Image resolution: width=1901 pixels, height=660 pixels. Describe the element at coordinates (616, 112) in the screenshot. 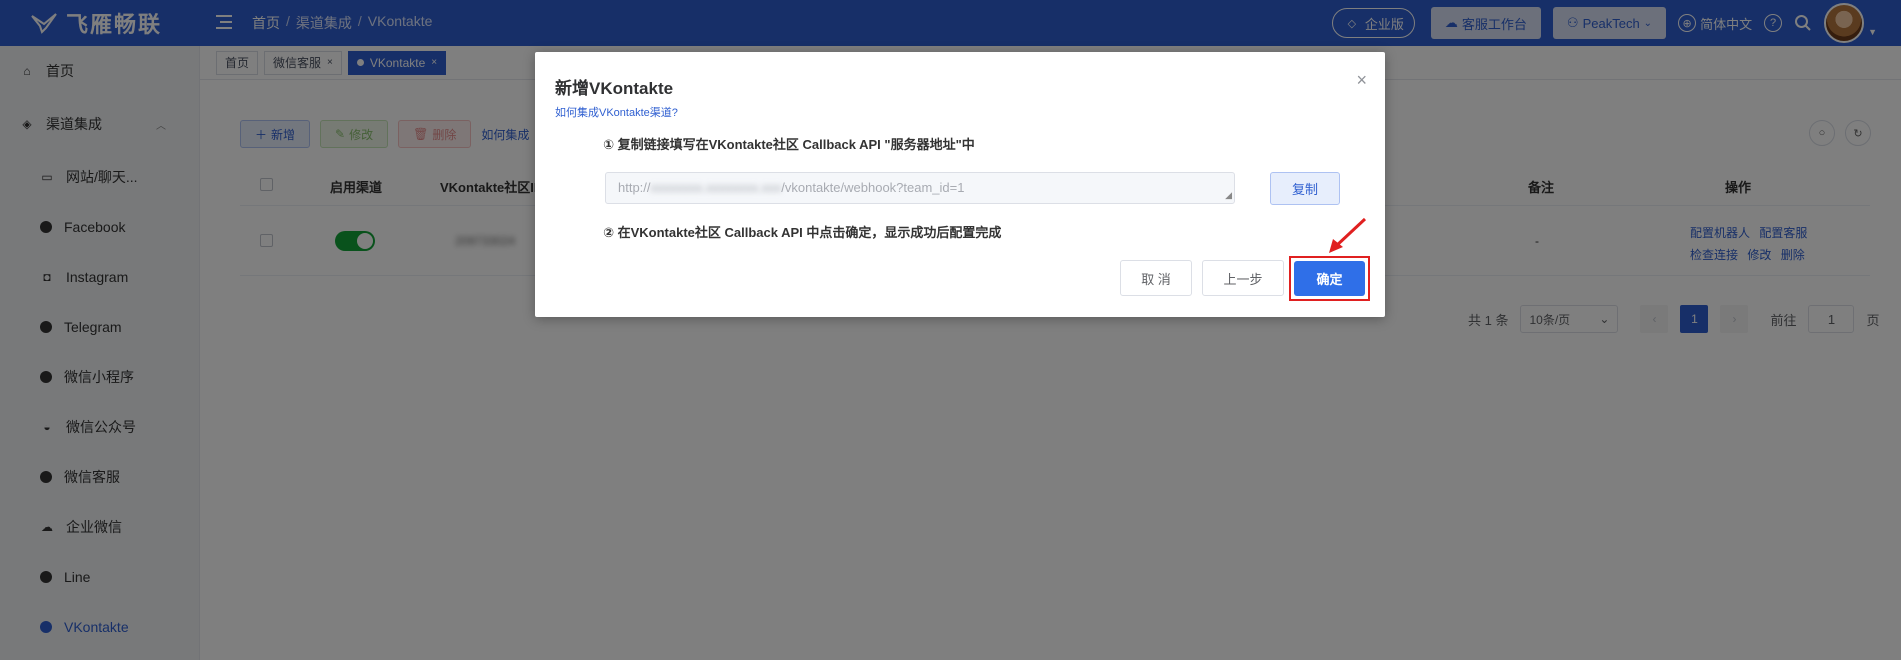

I see `integration-help-link: 如何集成VKontakte渠道?` at that location.